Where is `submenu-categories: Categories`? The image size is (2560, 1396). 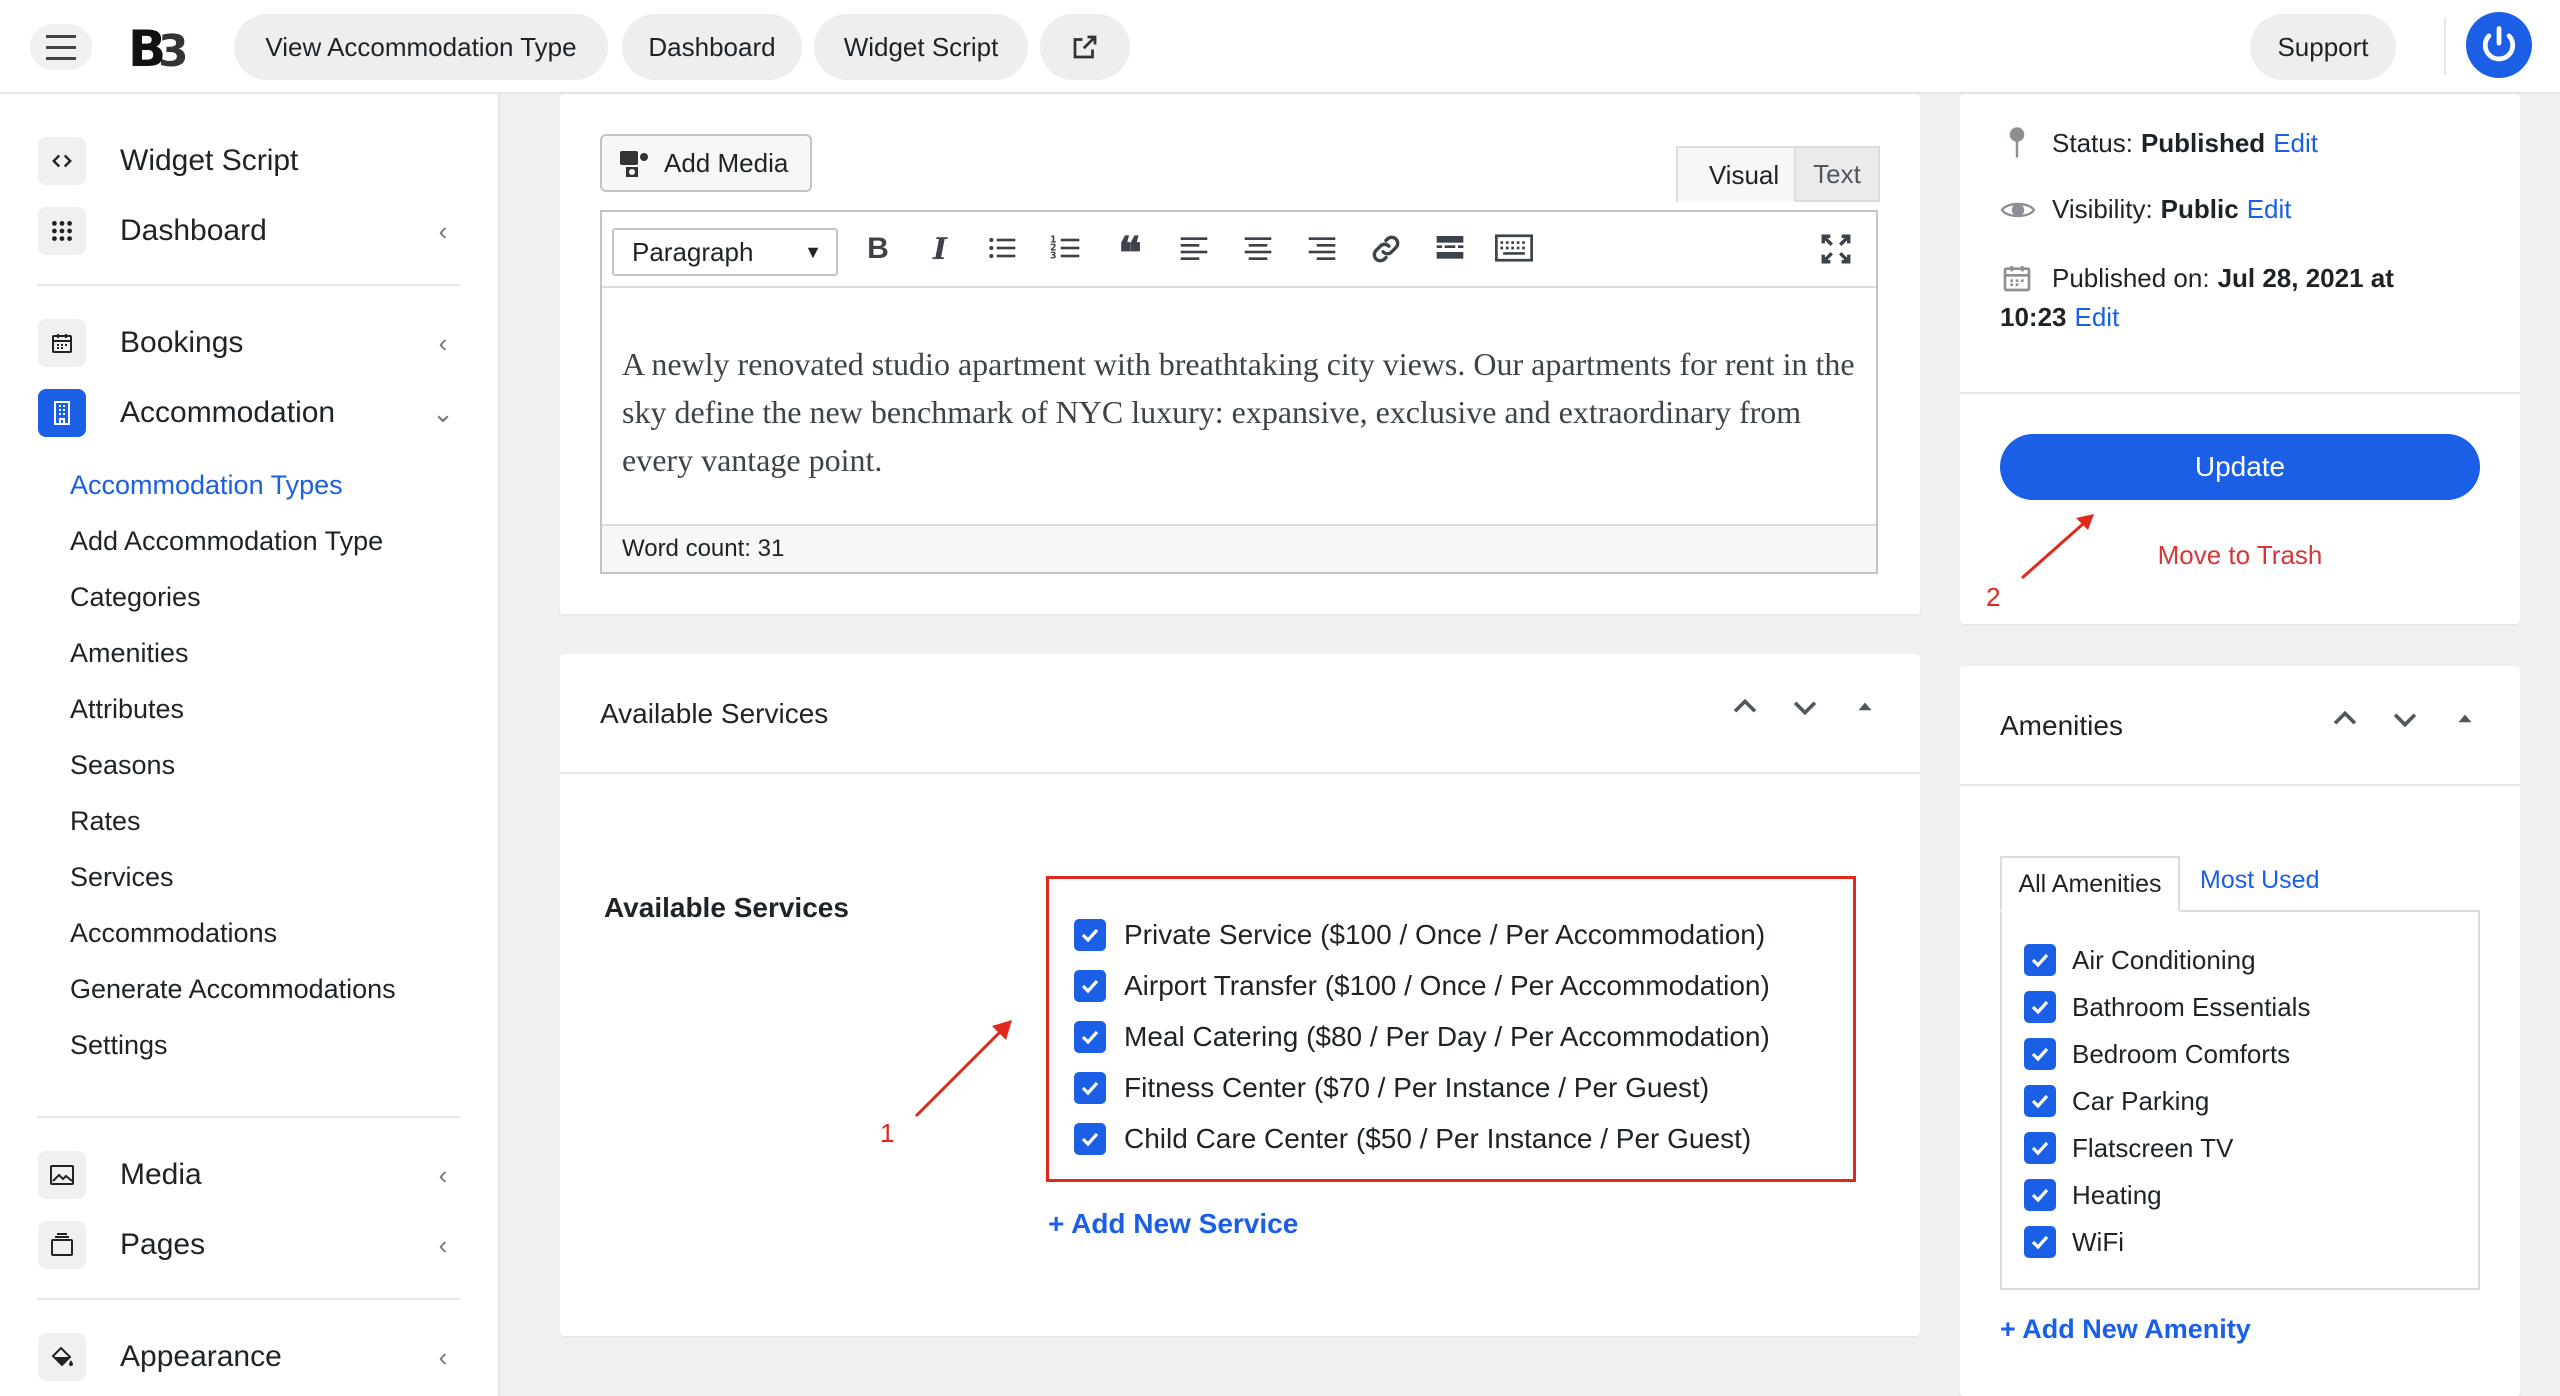 submenu-categories: Categories is located at coordinates (135, 597).